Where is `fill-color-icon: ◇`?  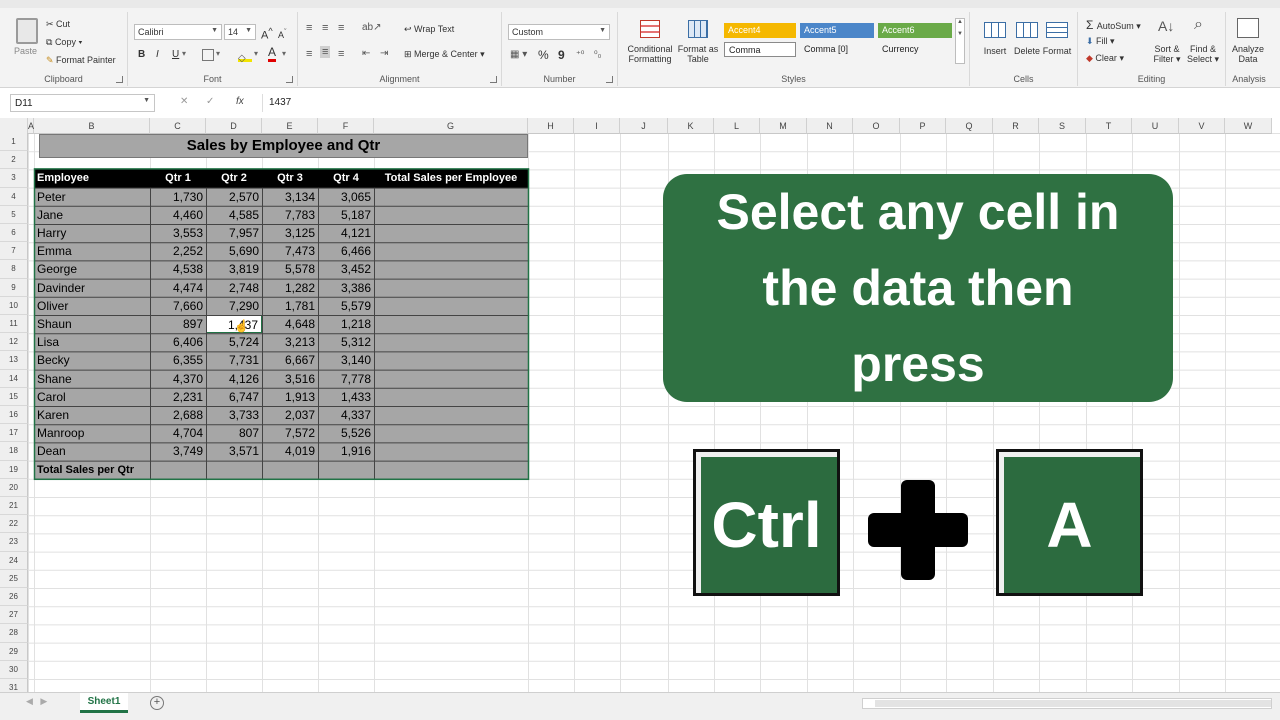
fill-color-icon: ◇ is located at coordinates (245, 56).